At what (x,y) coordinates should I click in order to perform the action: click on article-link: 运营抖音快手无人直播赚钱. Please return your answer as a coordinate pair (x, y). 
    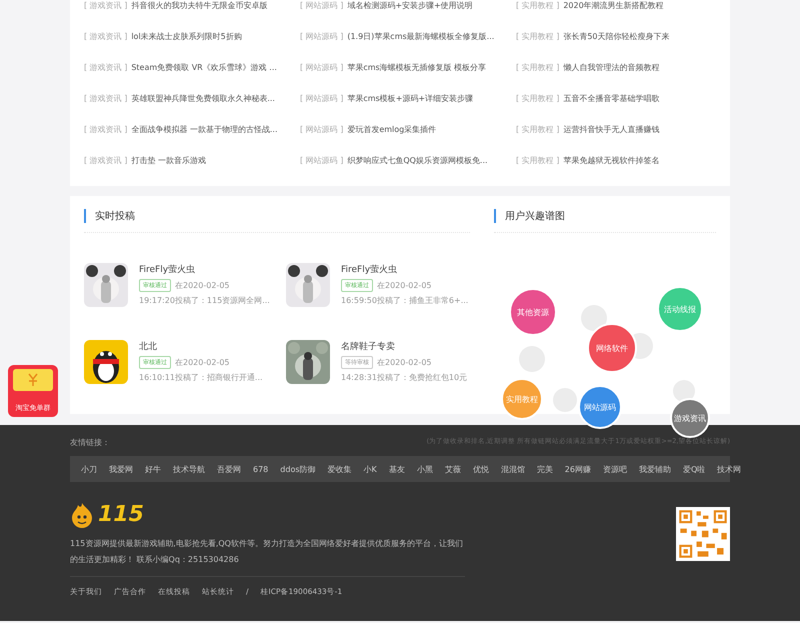
    Looking at the image, I should click on (611, 129).